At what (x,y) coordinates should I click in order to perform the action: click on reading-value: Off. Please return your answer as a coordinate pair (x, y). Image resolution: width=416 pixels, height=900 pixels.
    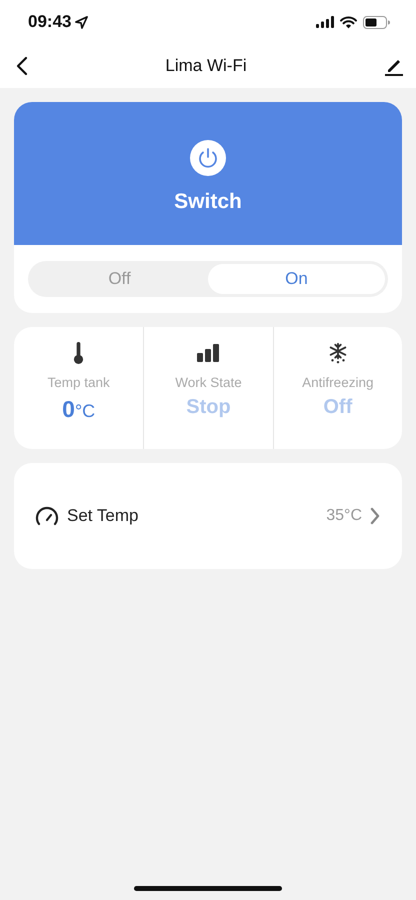
    Looking at the image, I should click on (337, 407).